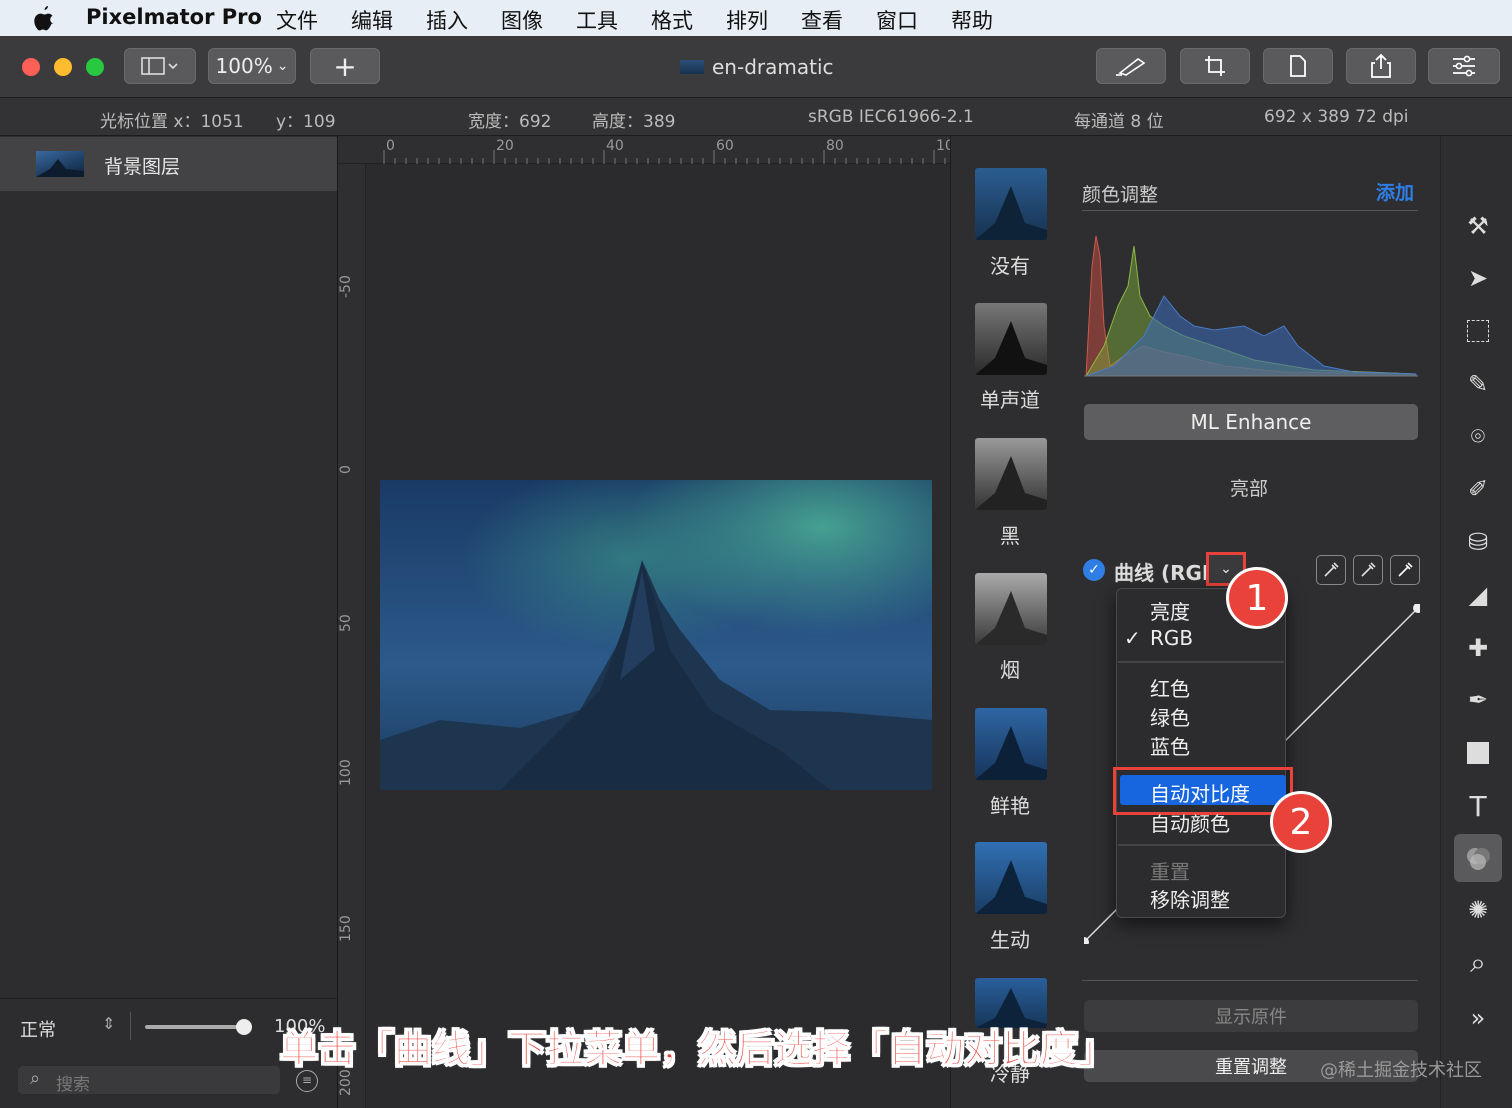  I want to click on white-point-eyedropper, so click(1405, 570).